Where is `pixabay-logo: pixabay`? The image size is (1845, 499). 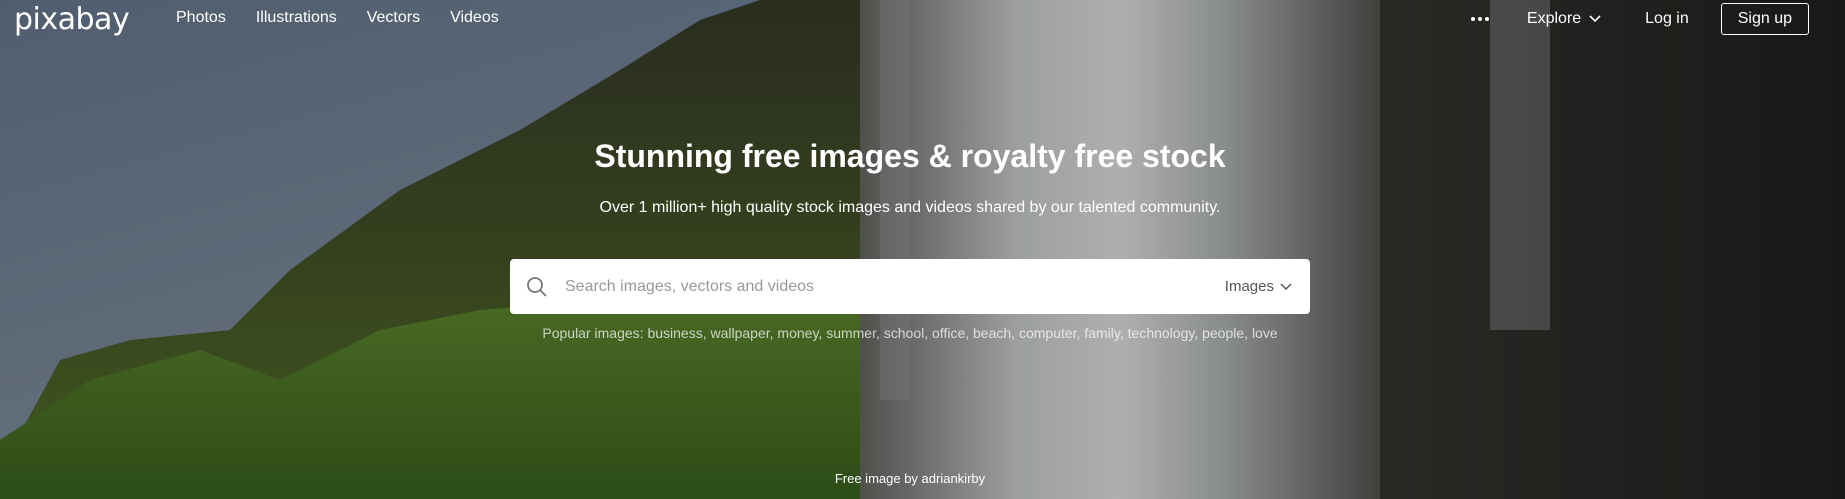
pixabay-logo: pixabay is located at coordinates (72, 19).